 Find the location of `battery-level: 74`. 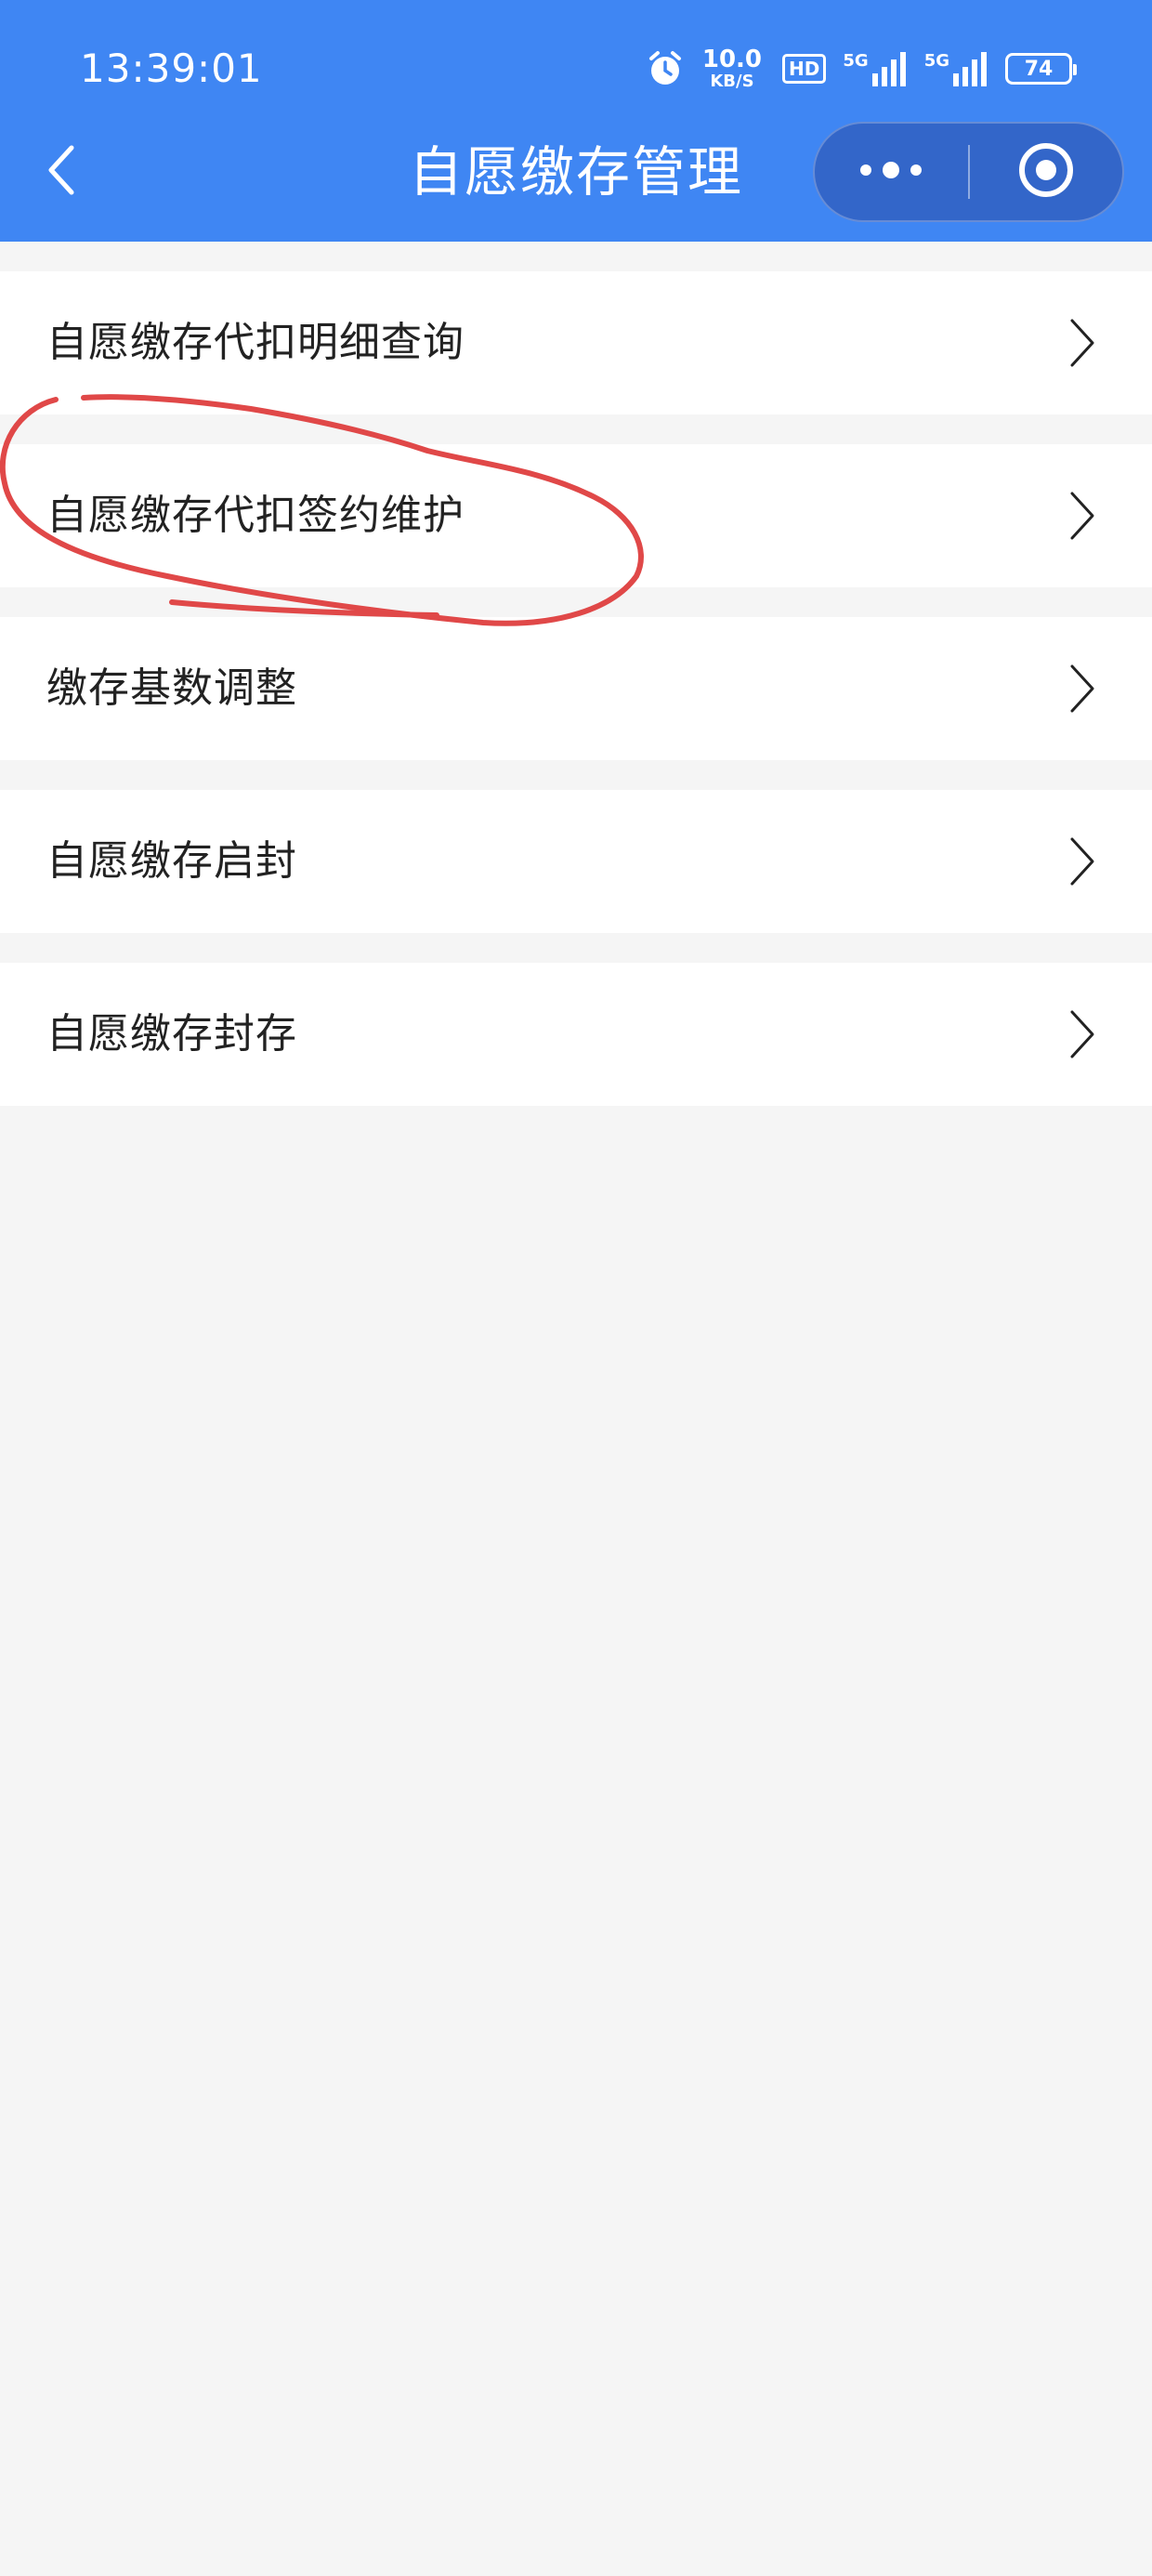

battery-level: 74 is located at coordinates (1039, 69).